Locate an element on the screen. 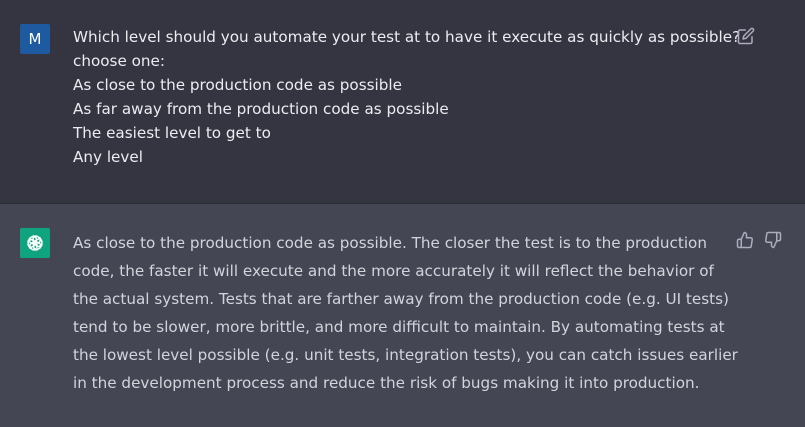 The image size is (805, 427). user-message-line: The easiest level to get to is located at coordinates (172, 133).